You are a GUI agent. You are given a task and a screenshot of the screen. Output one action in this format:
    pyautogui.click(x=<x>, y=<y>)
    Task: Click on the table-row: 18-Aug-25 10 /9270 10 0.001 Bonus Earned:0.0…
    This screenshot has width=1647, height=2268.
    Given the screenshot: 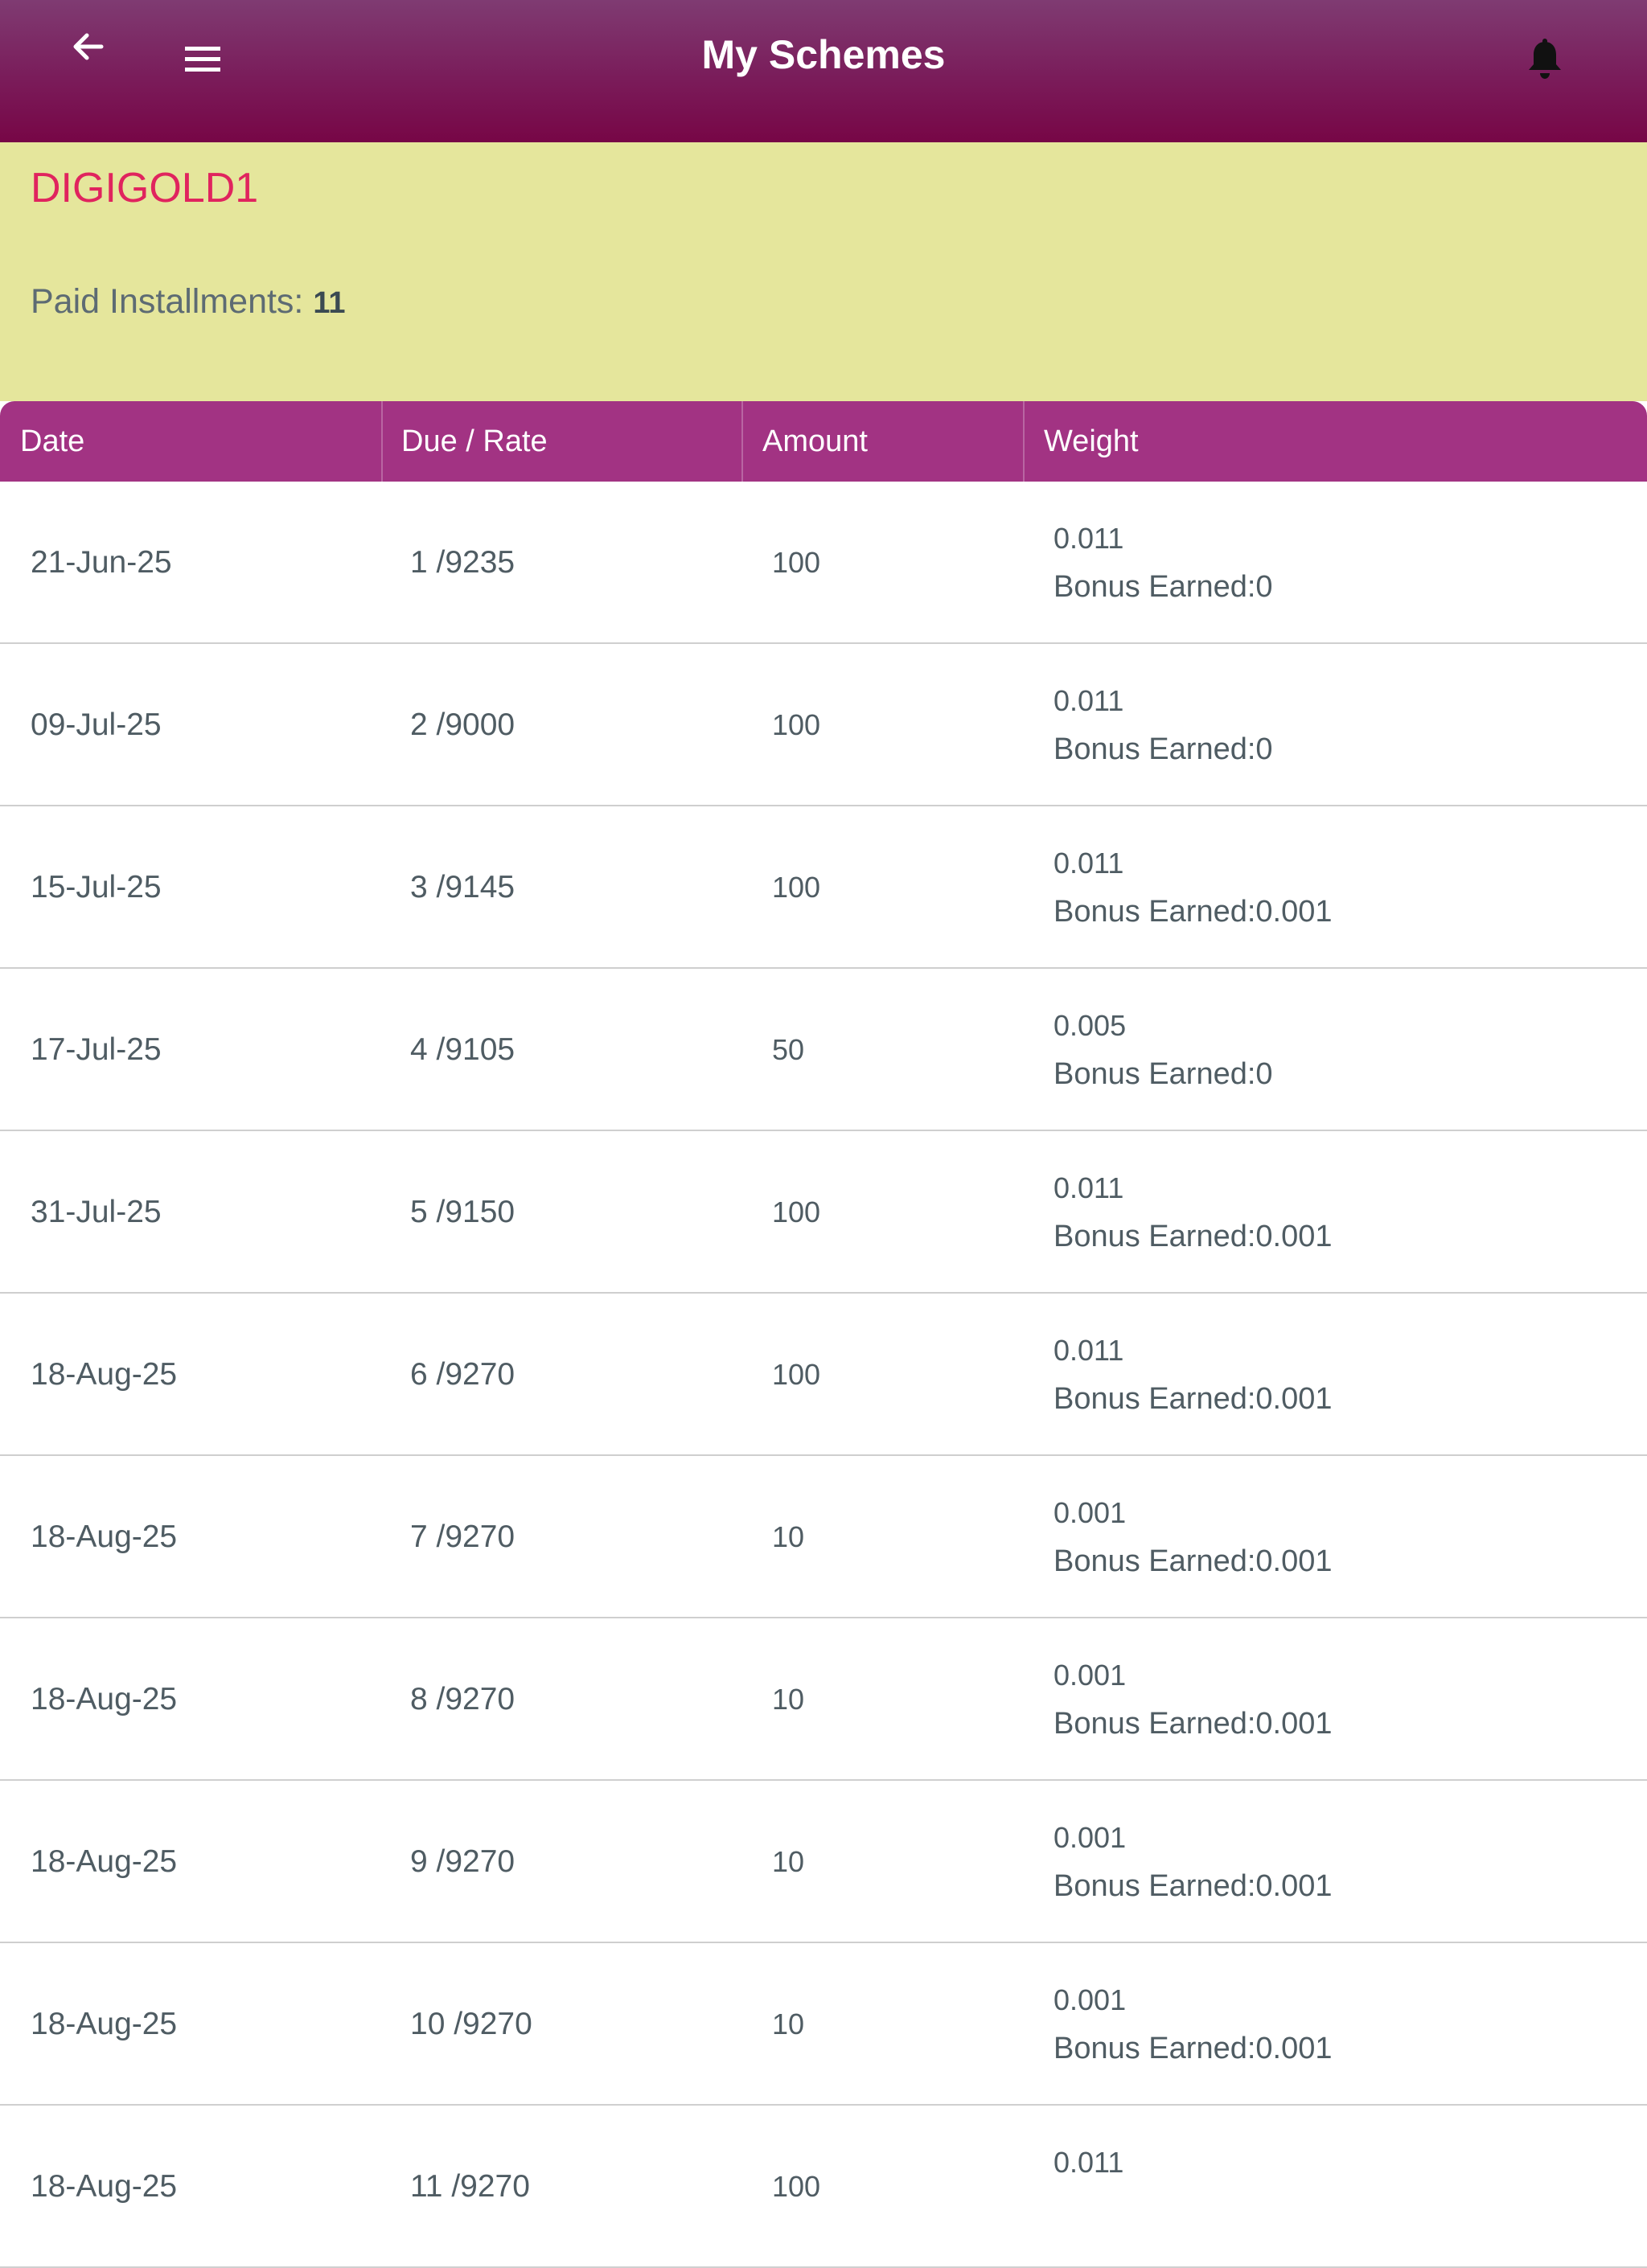 What is the action you would take?
    pyautogui.click(x=823, y=2024)
    